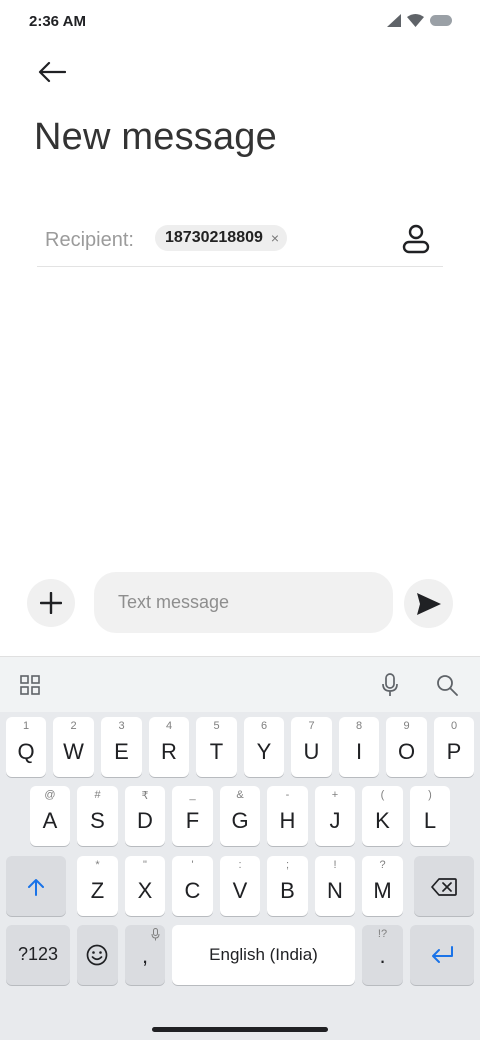 The image size is (480, 1040). I want to click on backspace-icon, so click(444, 887).